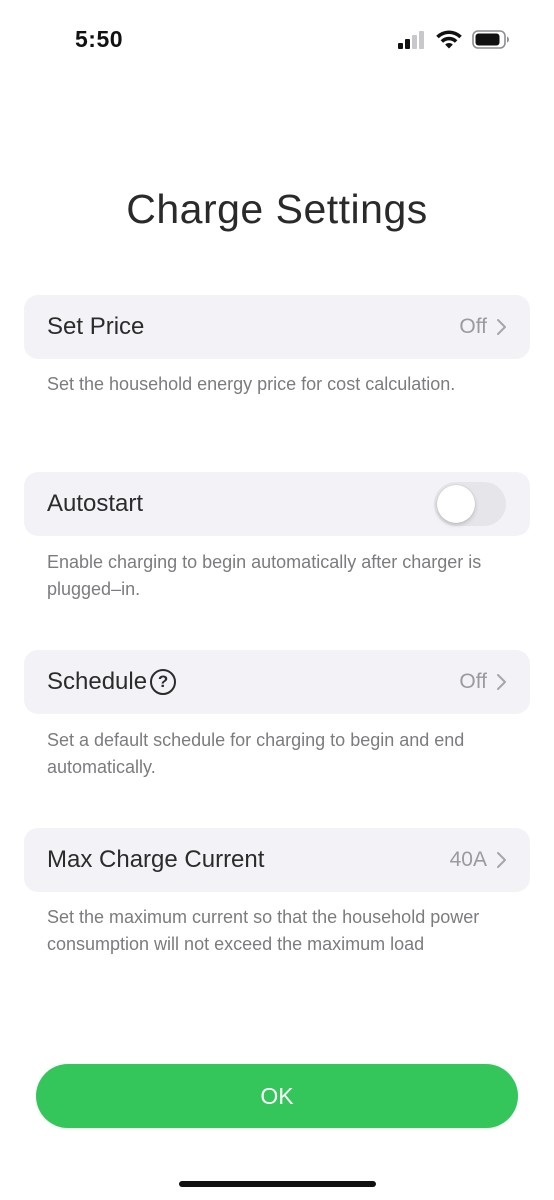  Describe the element at coordinates (449, 39) in the screenshot. I see `wifi-icon` at that location.